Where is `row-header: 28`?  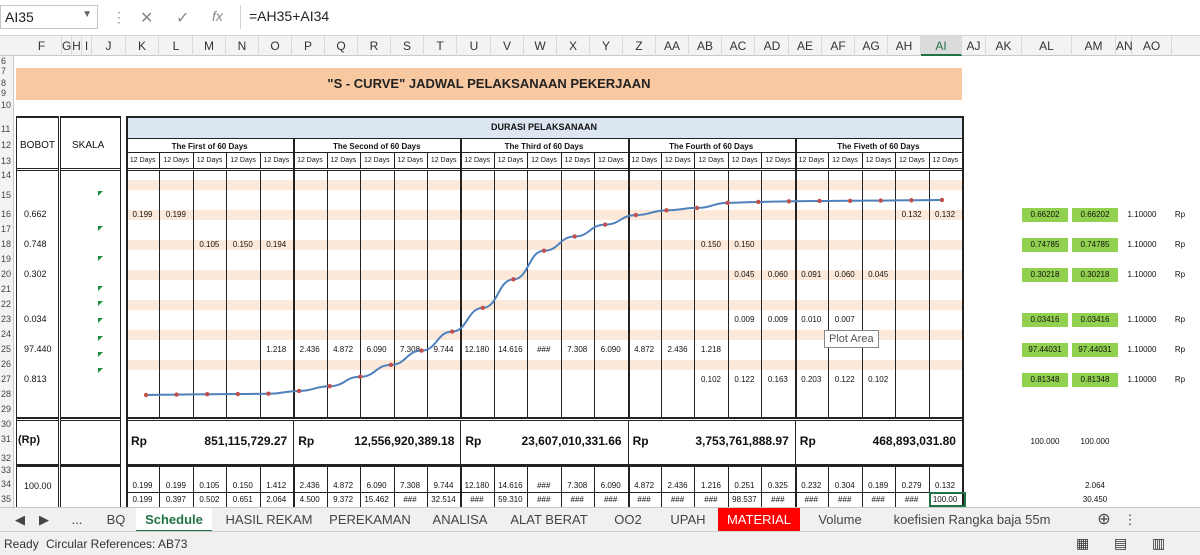
row-header: 28 is located at coordinates (6, 394).